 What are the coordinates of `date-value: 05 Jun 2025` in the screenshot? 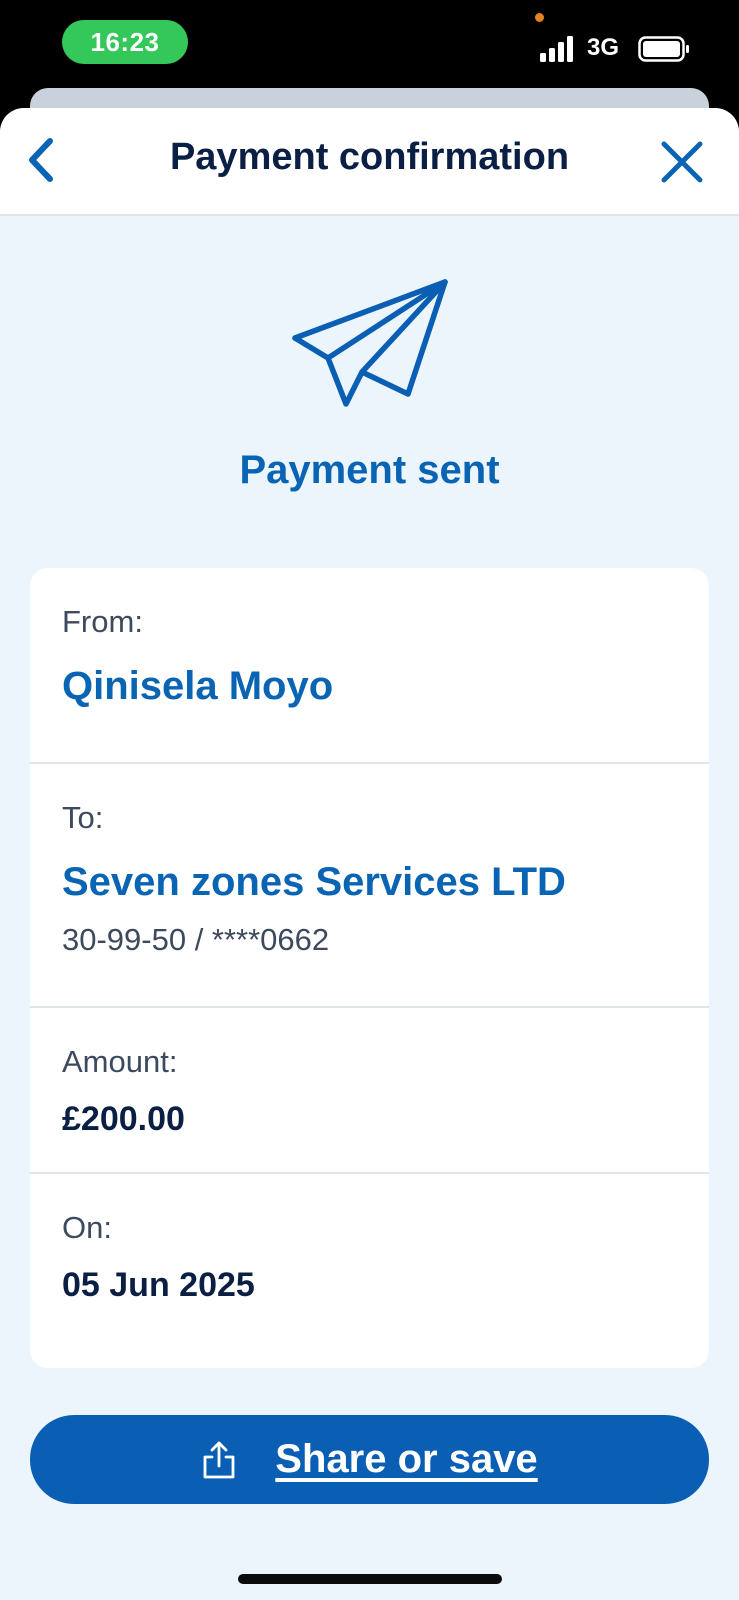 It's located at (158, 1285).